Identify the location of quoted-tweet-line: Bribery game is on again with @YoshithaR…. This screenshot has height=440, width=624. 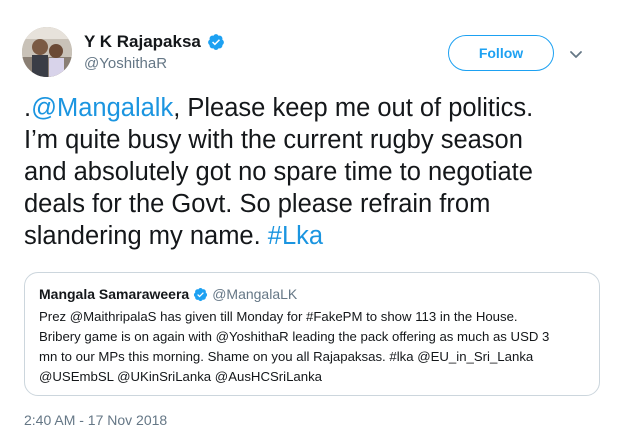
(294, 336).